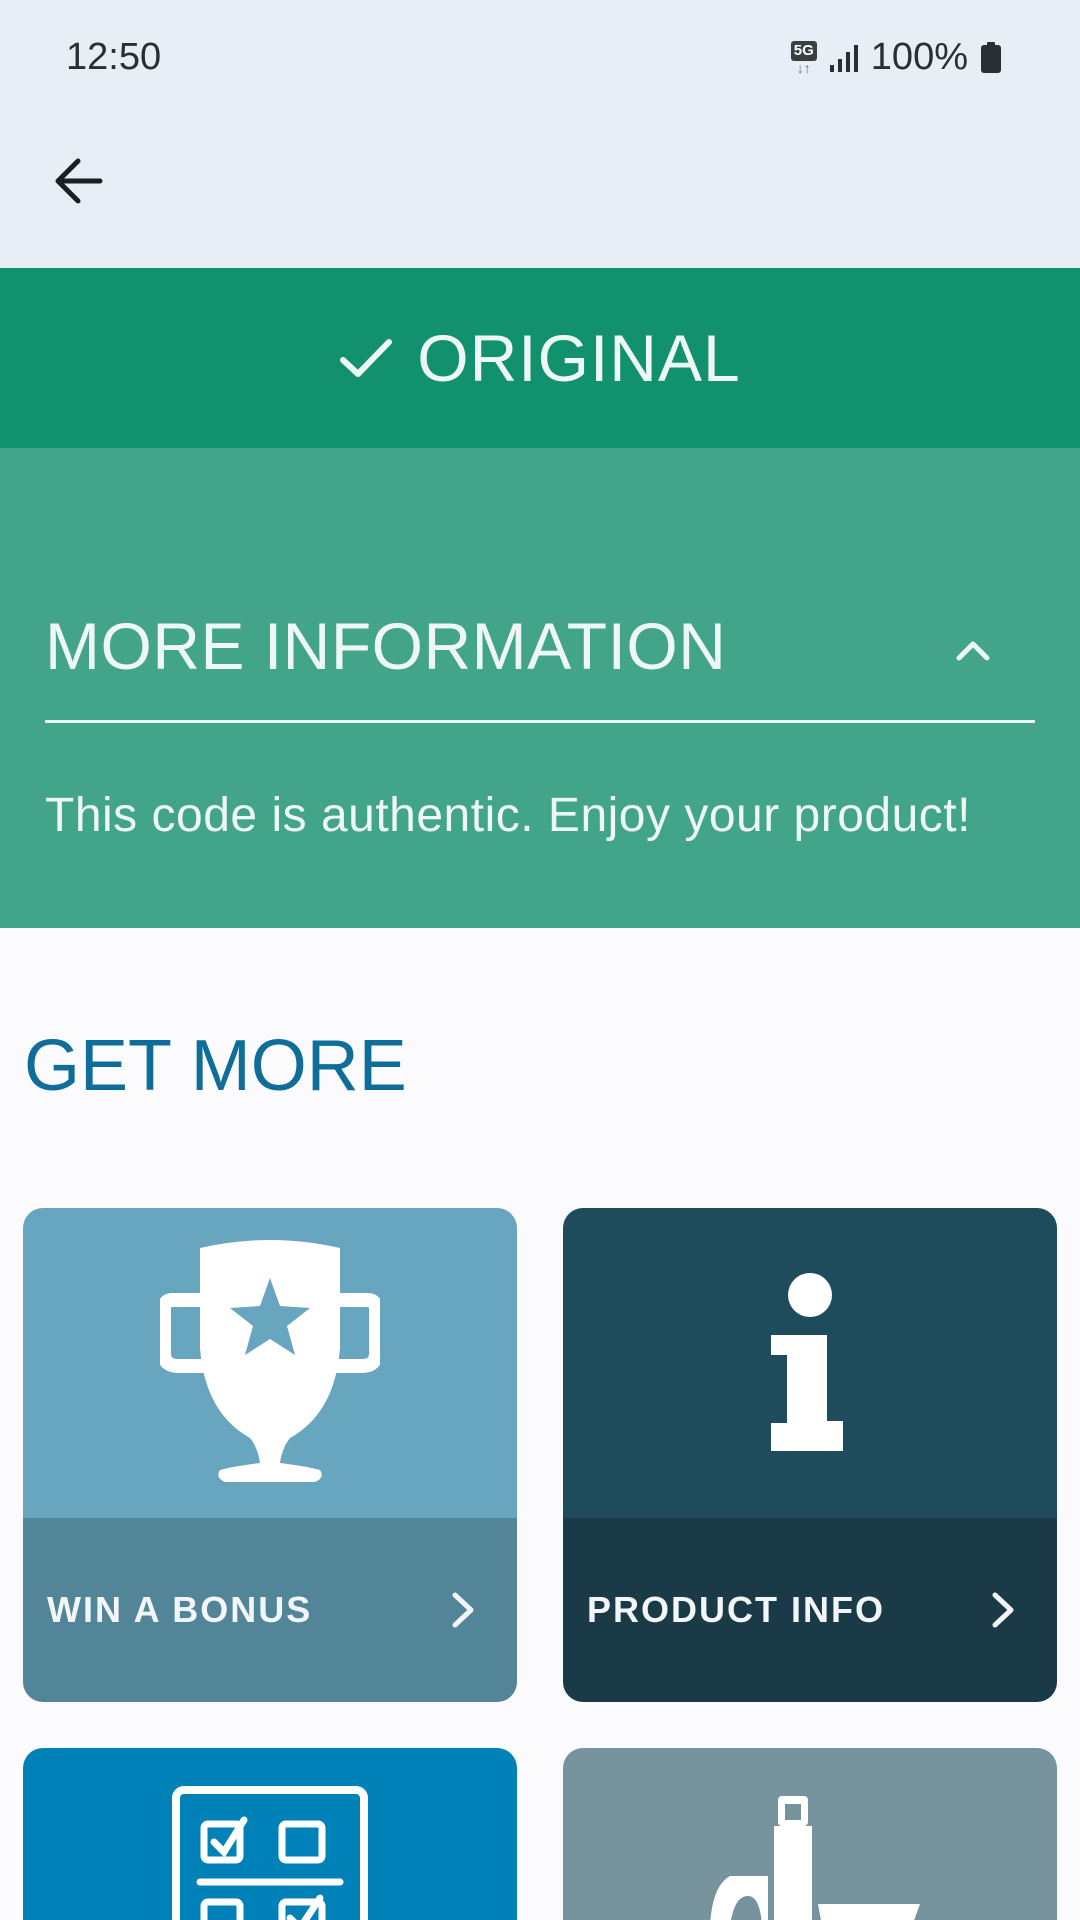 This screenshot has width=1080, height=1920. What do you see at coordinates (215, 1066) in the screenshot?
I see `section-title: GET MORE` at bounding box center [215, 1066].